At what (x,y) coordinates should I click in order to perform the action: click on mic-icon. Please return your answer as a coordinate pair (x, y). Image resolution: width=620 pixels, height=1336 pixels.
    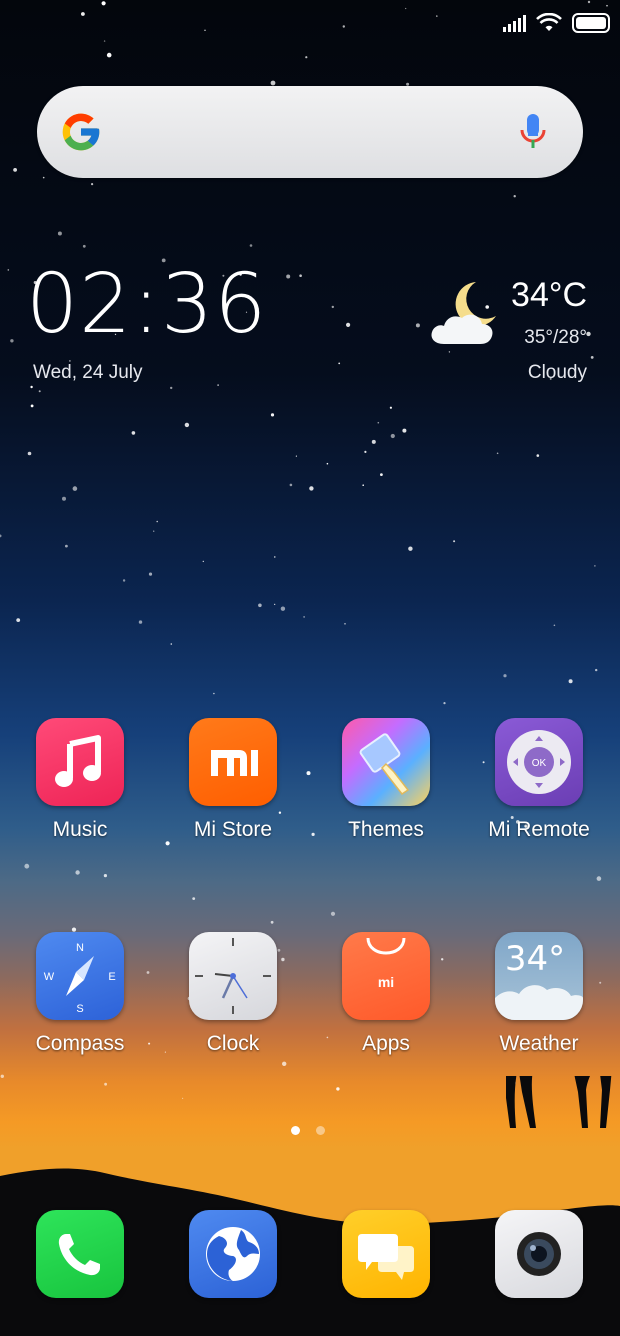
    Looking at the image, I should click on (533, 132).